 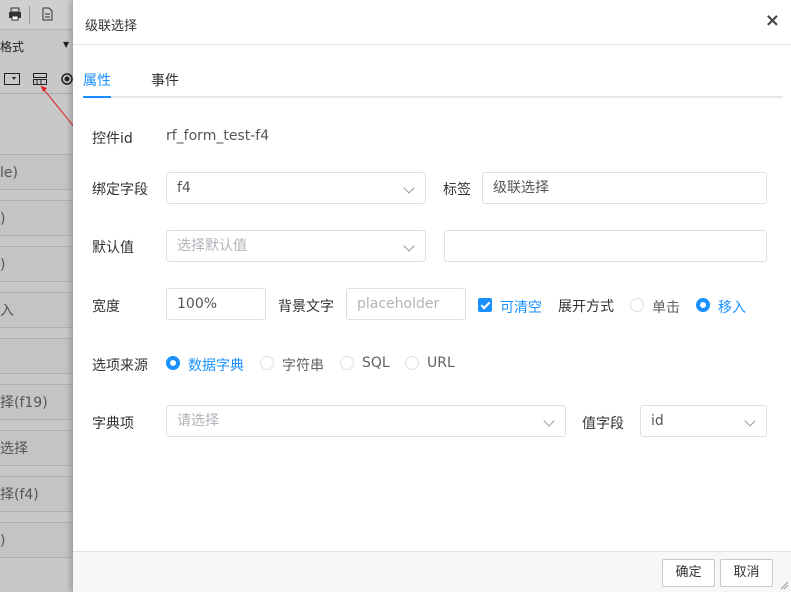 What do you see at coordinates (173, 363) in the screenshot?
I see `source-dict-radio` at bounding box center [173, 363].